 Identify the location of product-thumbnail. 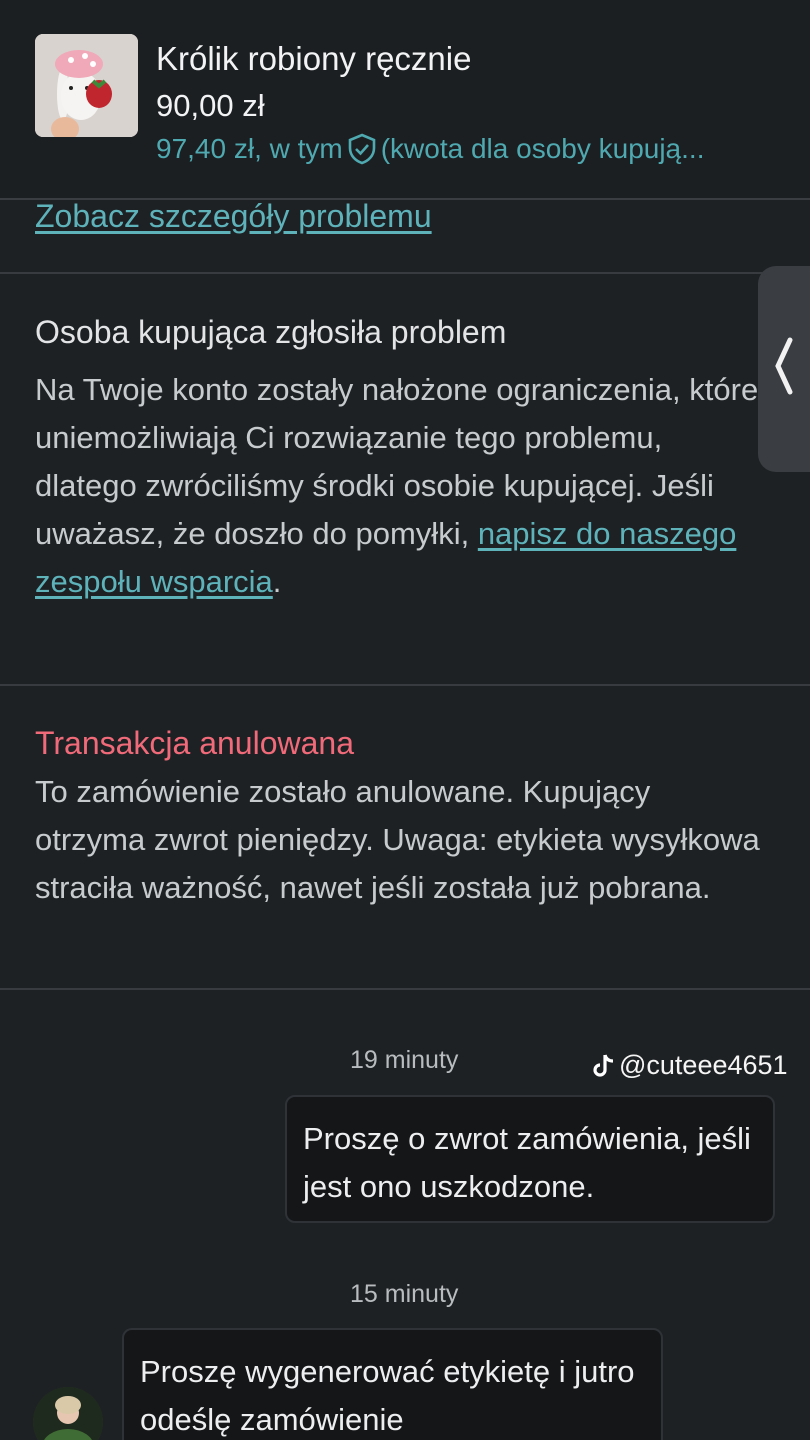
(86, 85).